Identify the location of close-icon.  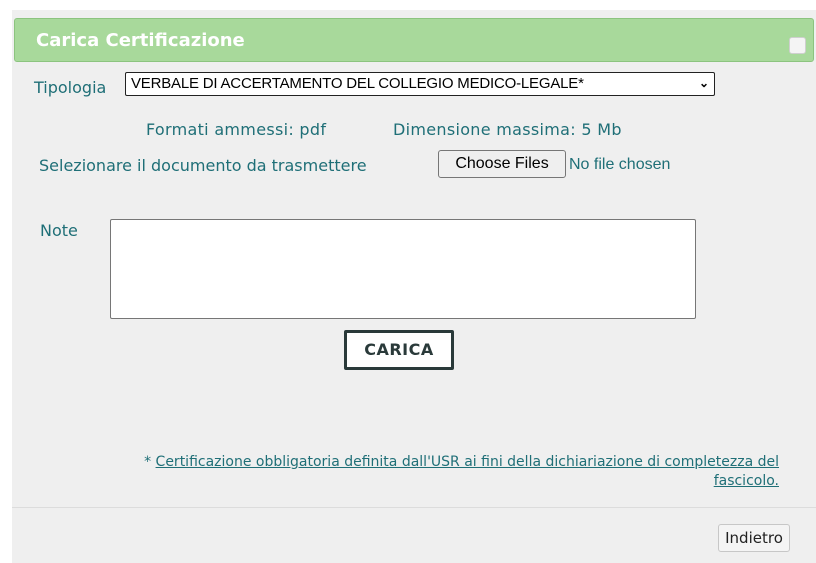
(797, 45).